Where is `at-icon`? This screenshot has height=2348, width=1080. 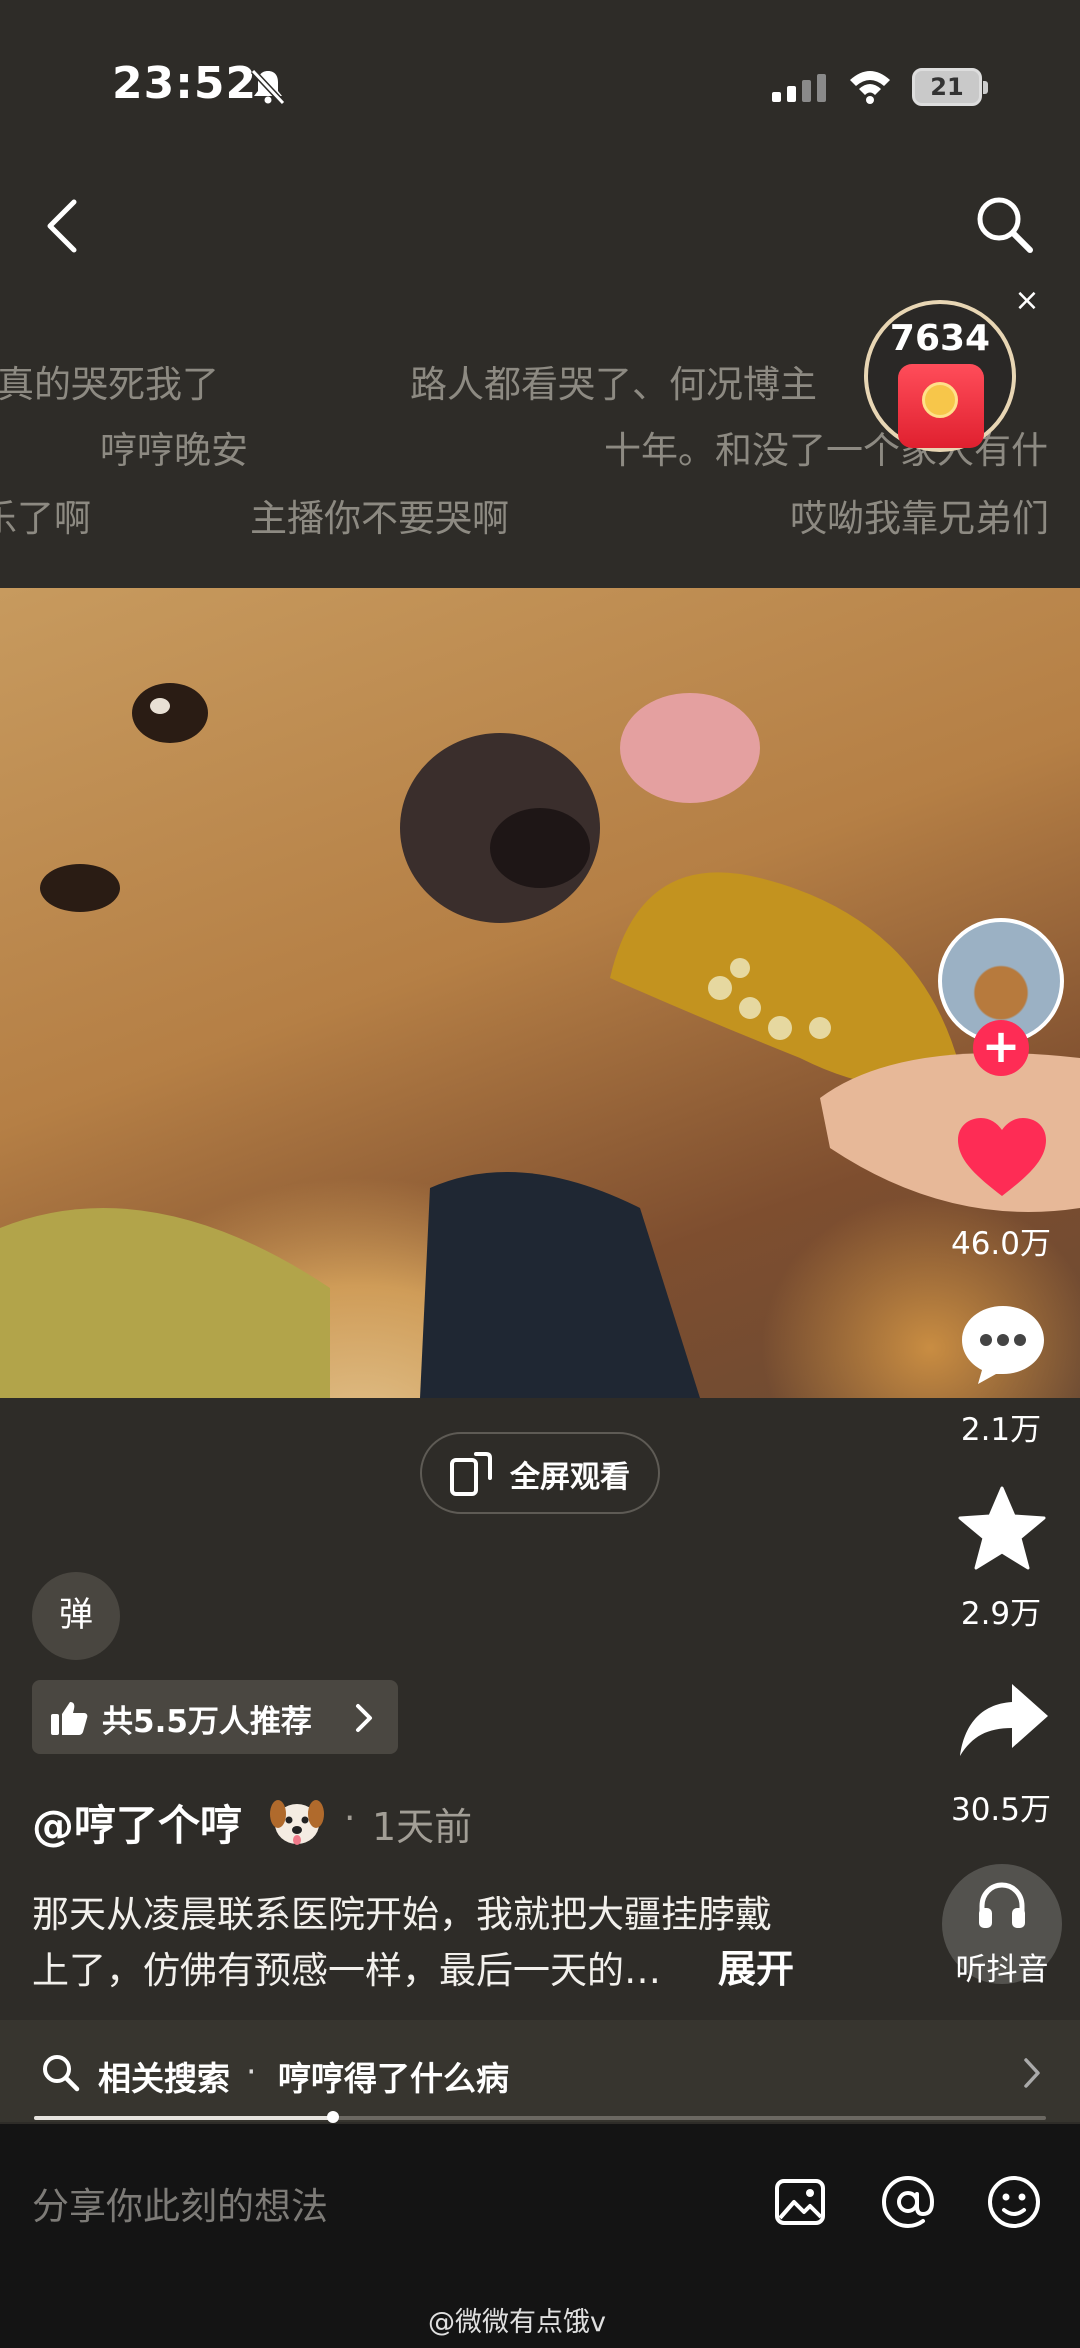
at-icon is located at coordinates (908, 2202).